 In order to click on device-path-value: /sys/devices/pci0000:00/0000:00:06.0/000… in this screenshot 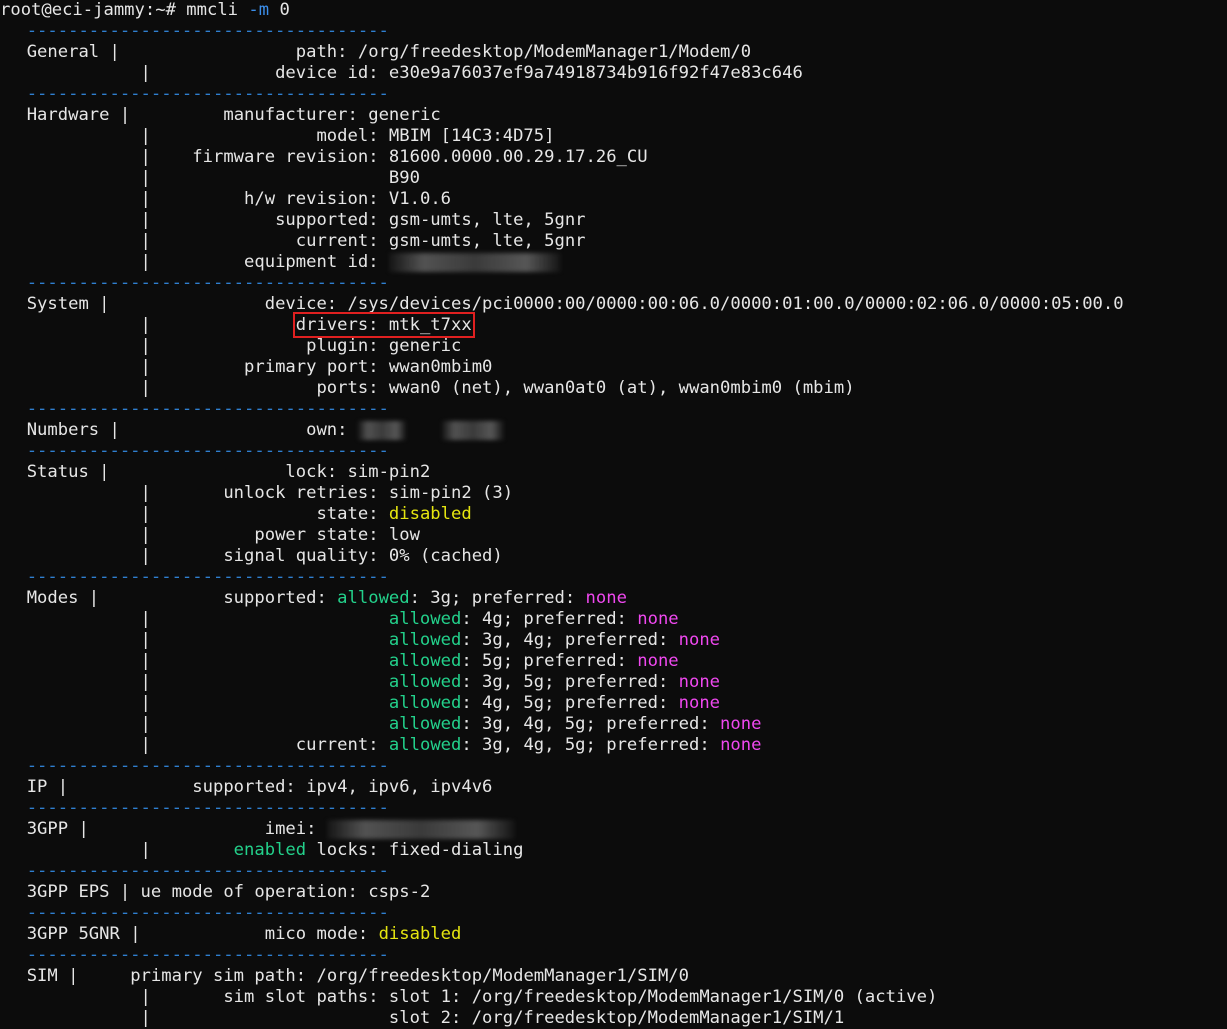, I will do `click(735, 304)`.